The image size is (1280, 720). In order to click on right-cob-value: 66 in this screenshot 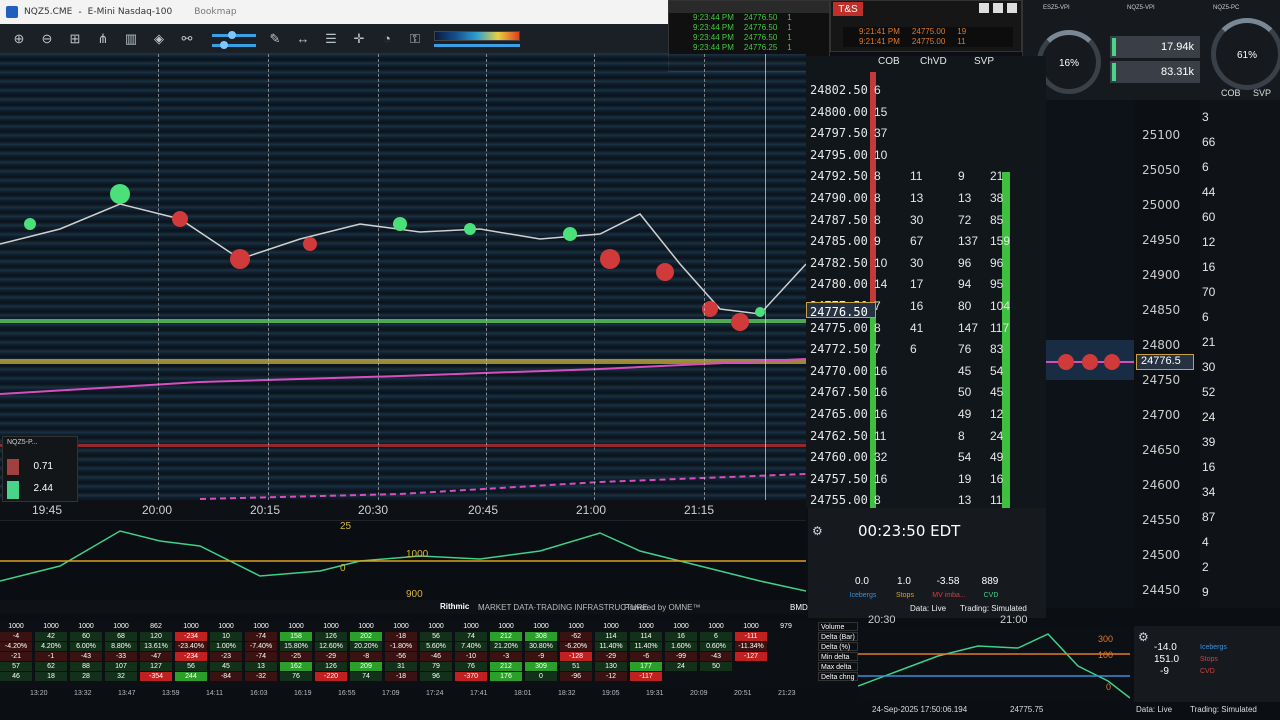, I will do `click(1209, 142)`.